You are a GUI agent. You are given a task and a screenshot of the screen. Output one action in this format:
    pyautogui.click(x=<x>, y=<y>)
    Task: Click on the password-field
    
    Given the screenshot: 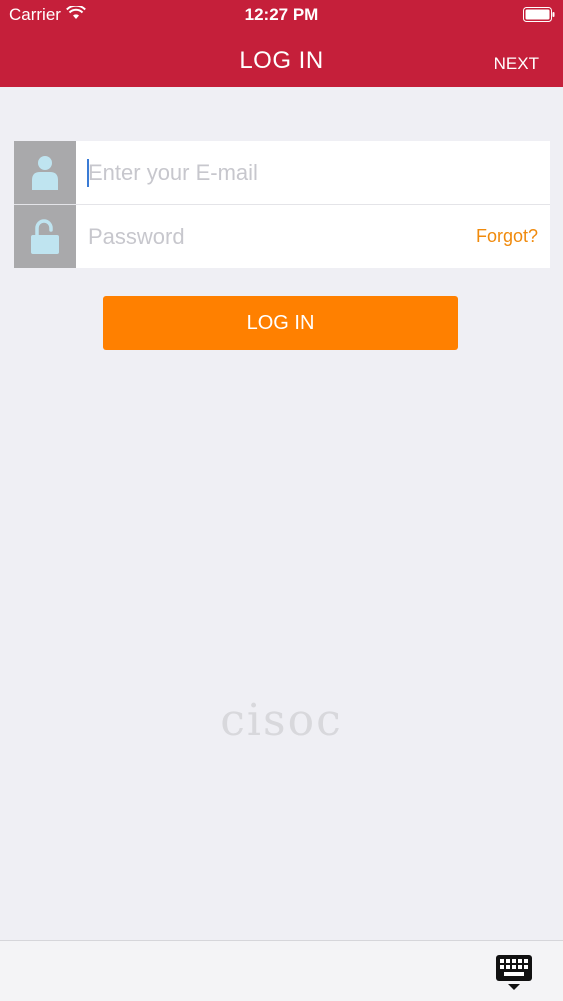 What is the action you would take?
    pyautogui.click(x=278, y=236)
    